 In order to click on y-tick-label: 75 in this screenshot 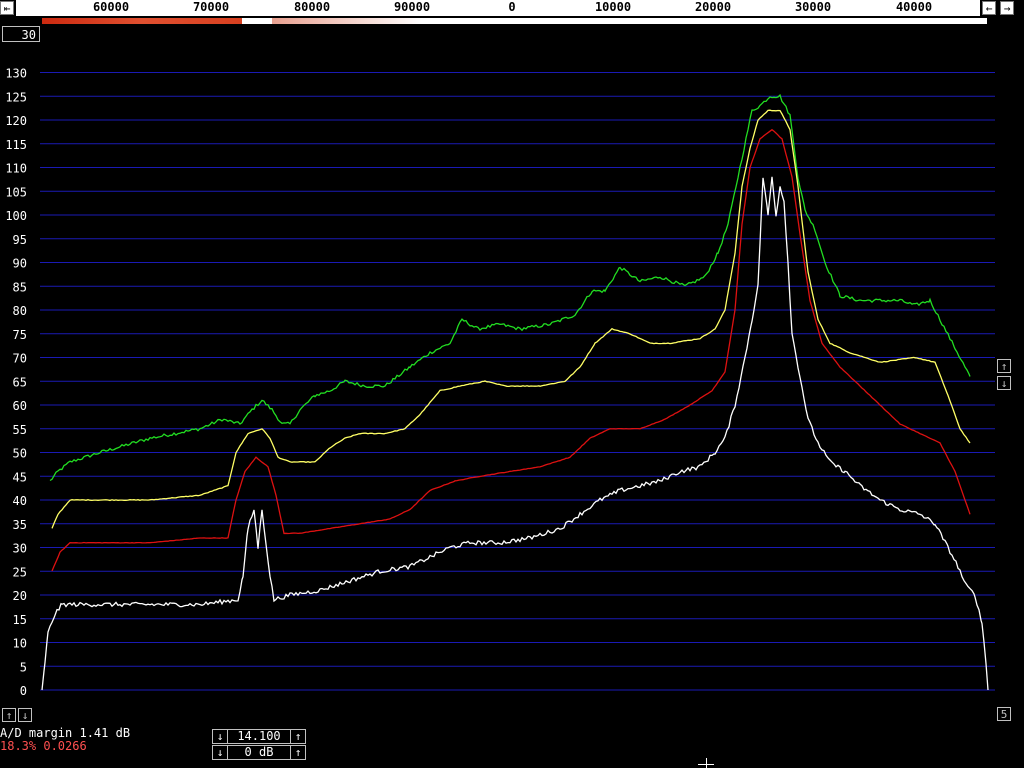, I will do `click(20, 335)`.